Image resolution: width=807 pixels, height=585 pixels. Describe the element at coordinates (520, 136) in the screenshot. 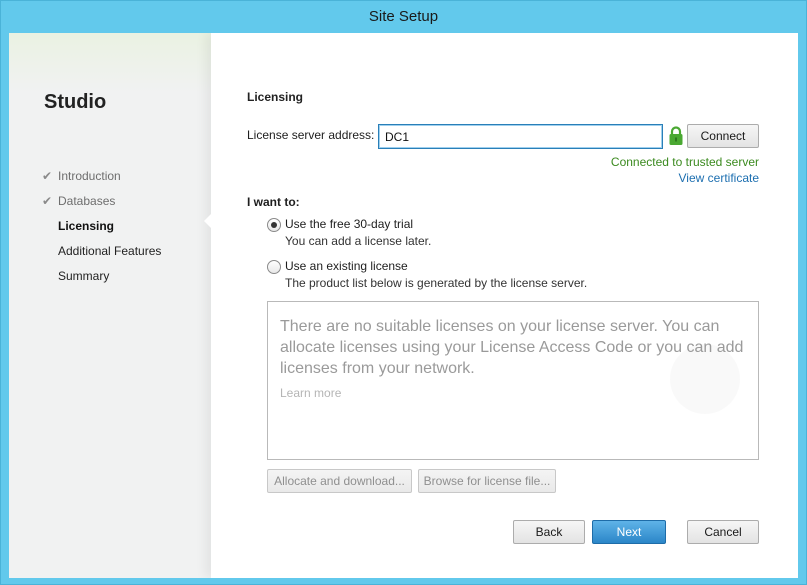

I see `license-server-input` at that location.